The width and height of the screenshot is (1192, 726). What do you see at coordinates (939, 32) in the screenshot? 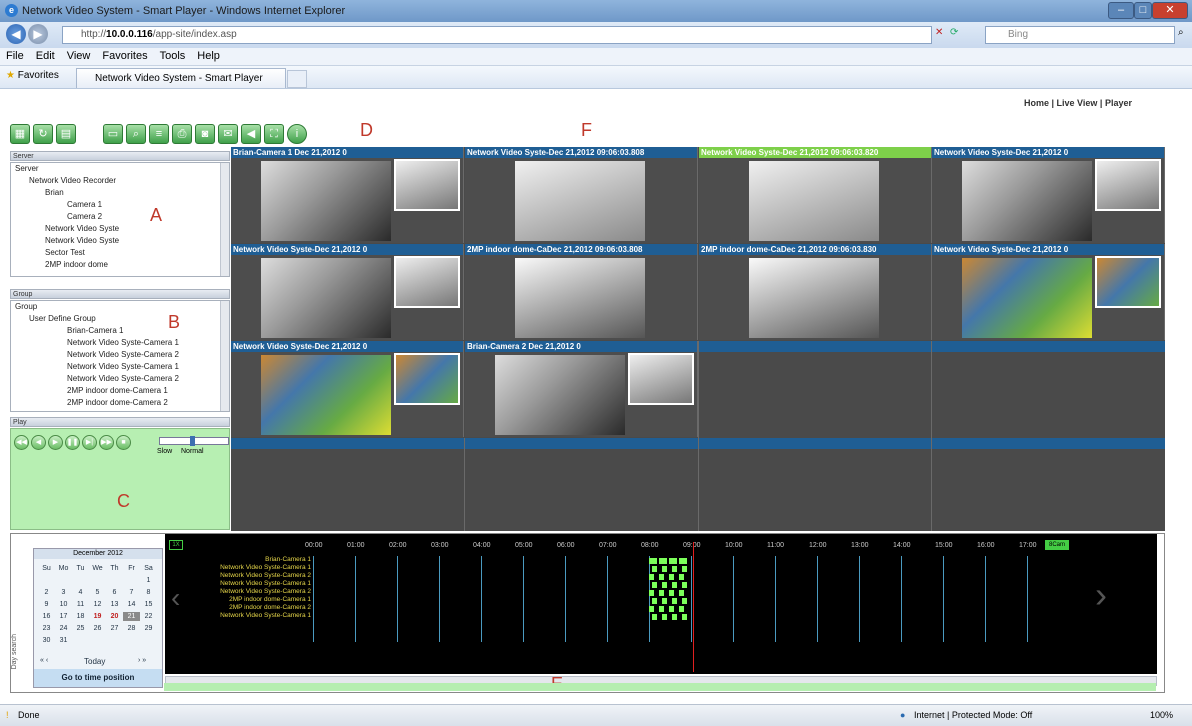
I see `stop-icon: ✕` at bounding box center [939, 32].